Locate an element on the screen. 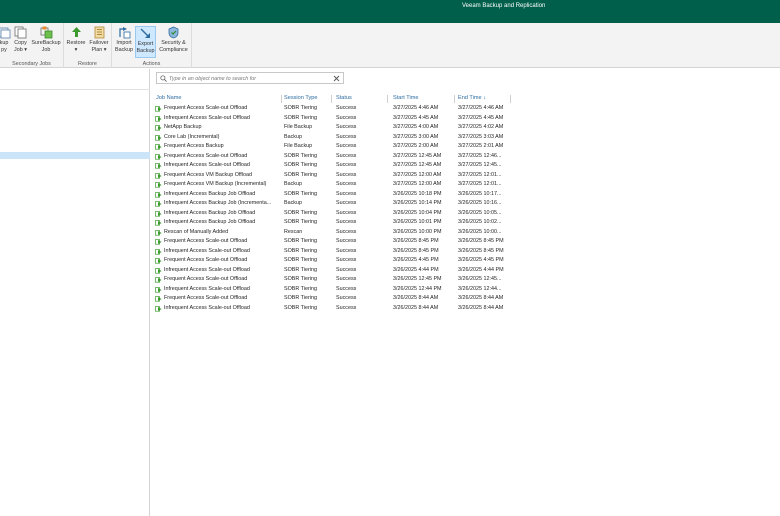 Image resolution: width=780 pixels, height=516 pixels. selected-tree-item is located at coordinates (75, 155).